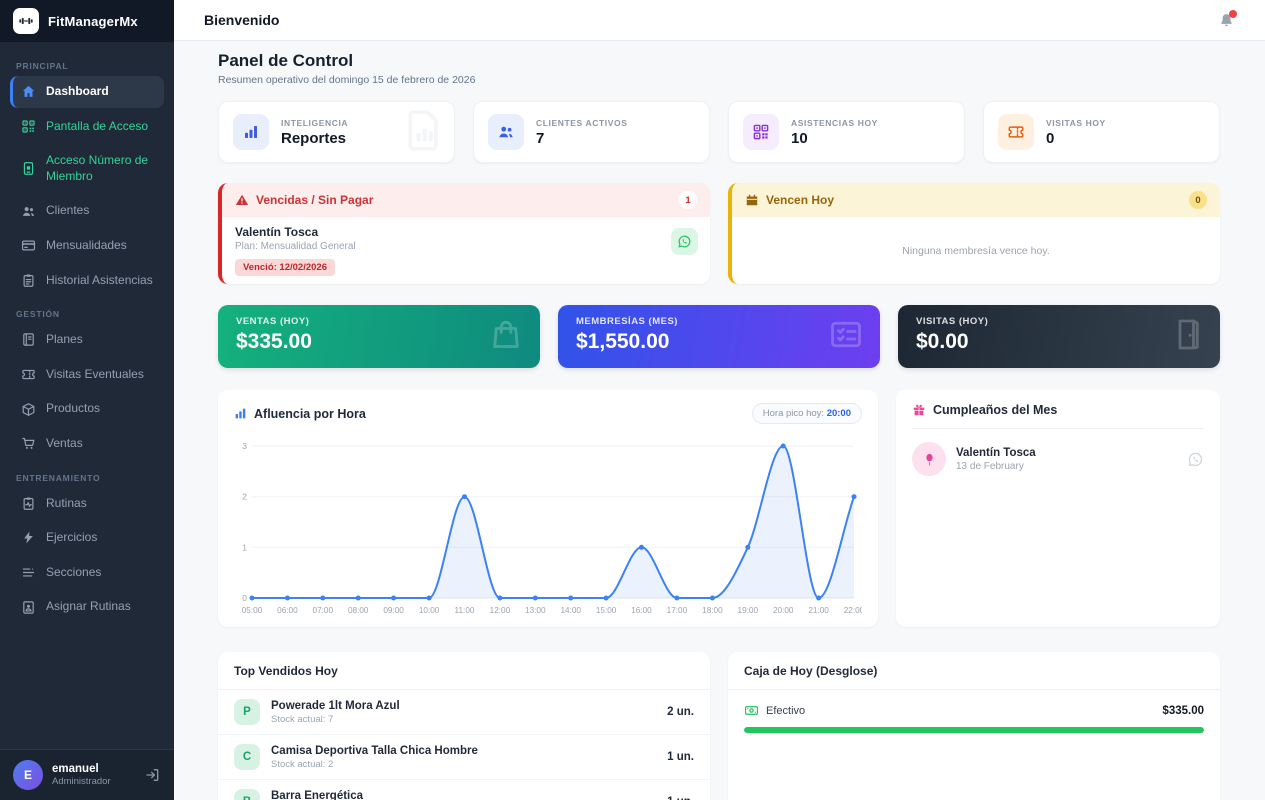 Image resolution: width=1265 pixels, height=800 pixels. I want to click on sidebar-item-mensualidades: Mensualidades, so click(87, 246).